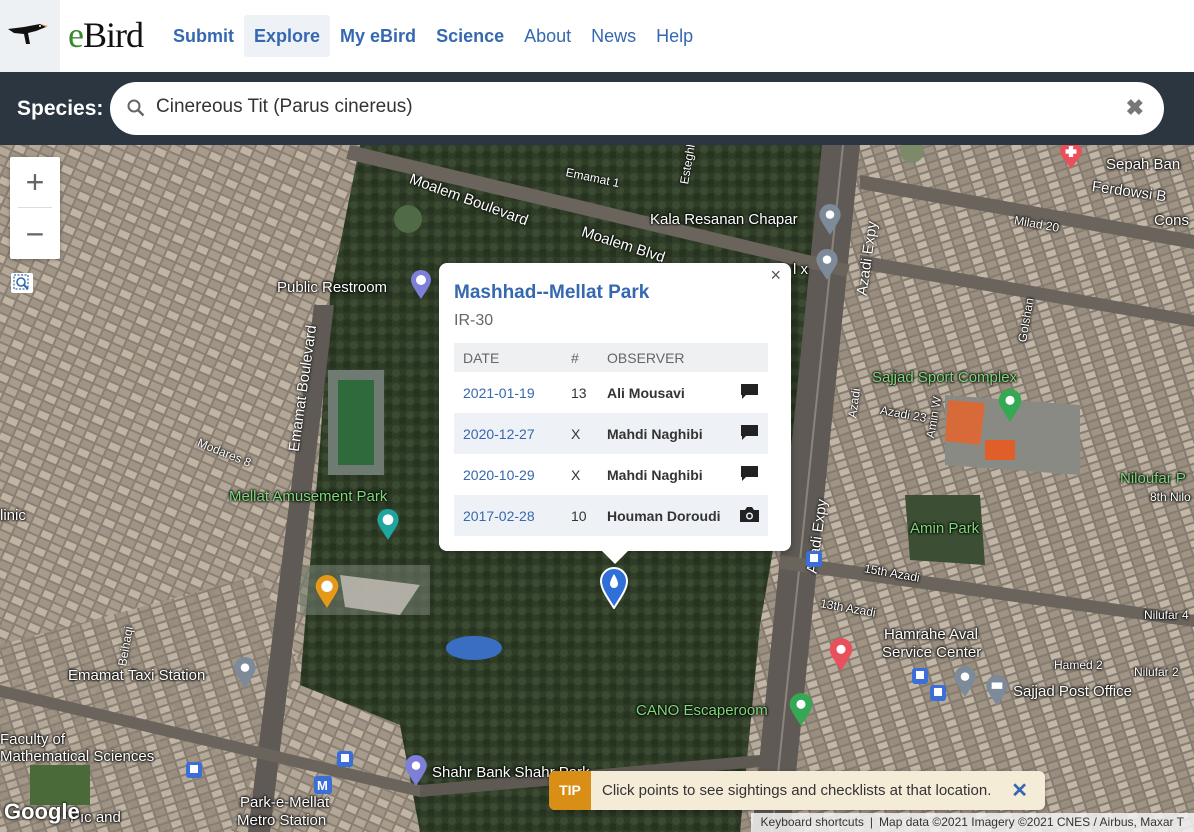 The width and height of the screenshot is (1194, 832). I want to click on species-search-value: Cinereous Tit (Parus cinereus), so click(284, 106).